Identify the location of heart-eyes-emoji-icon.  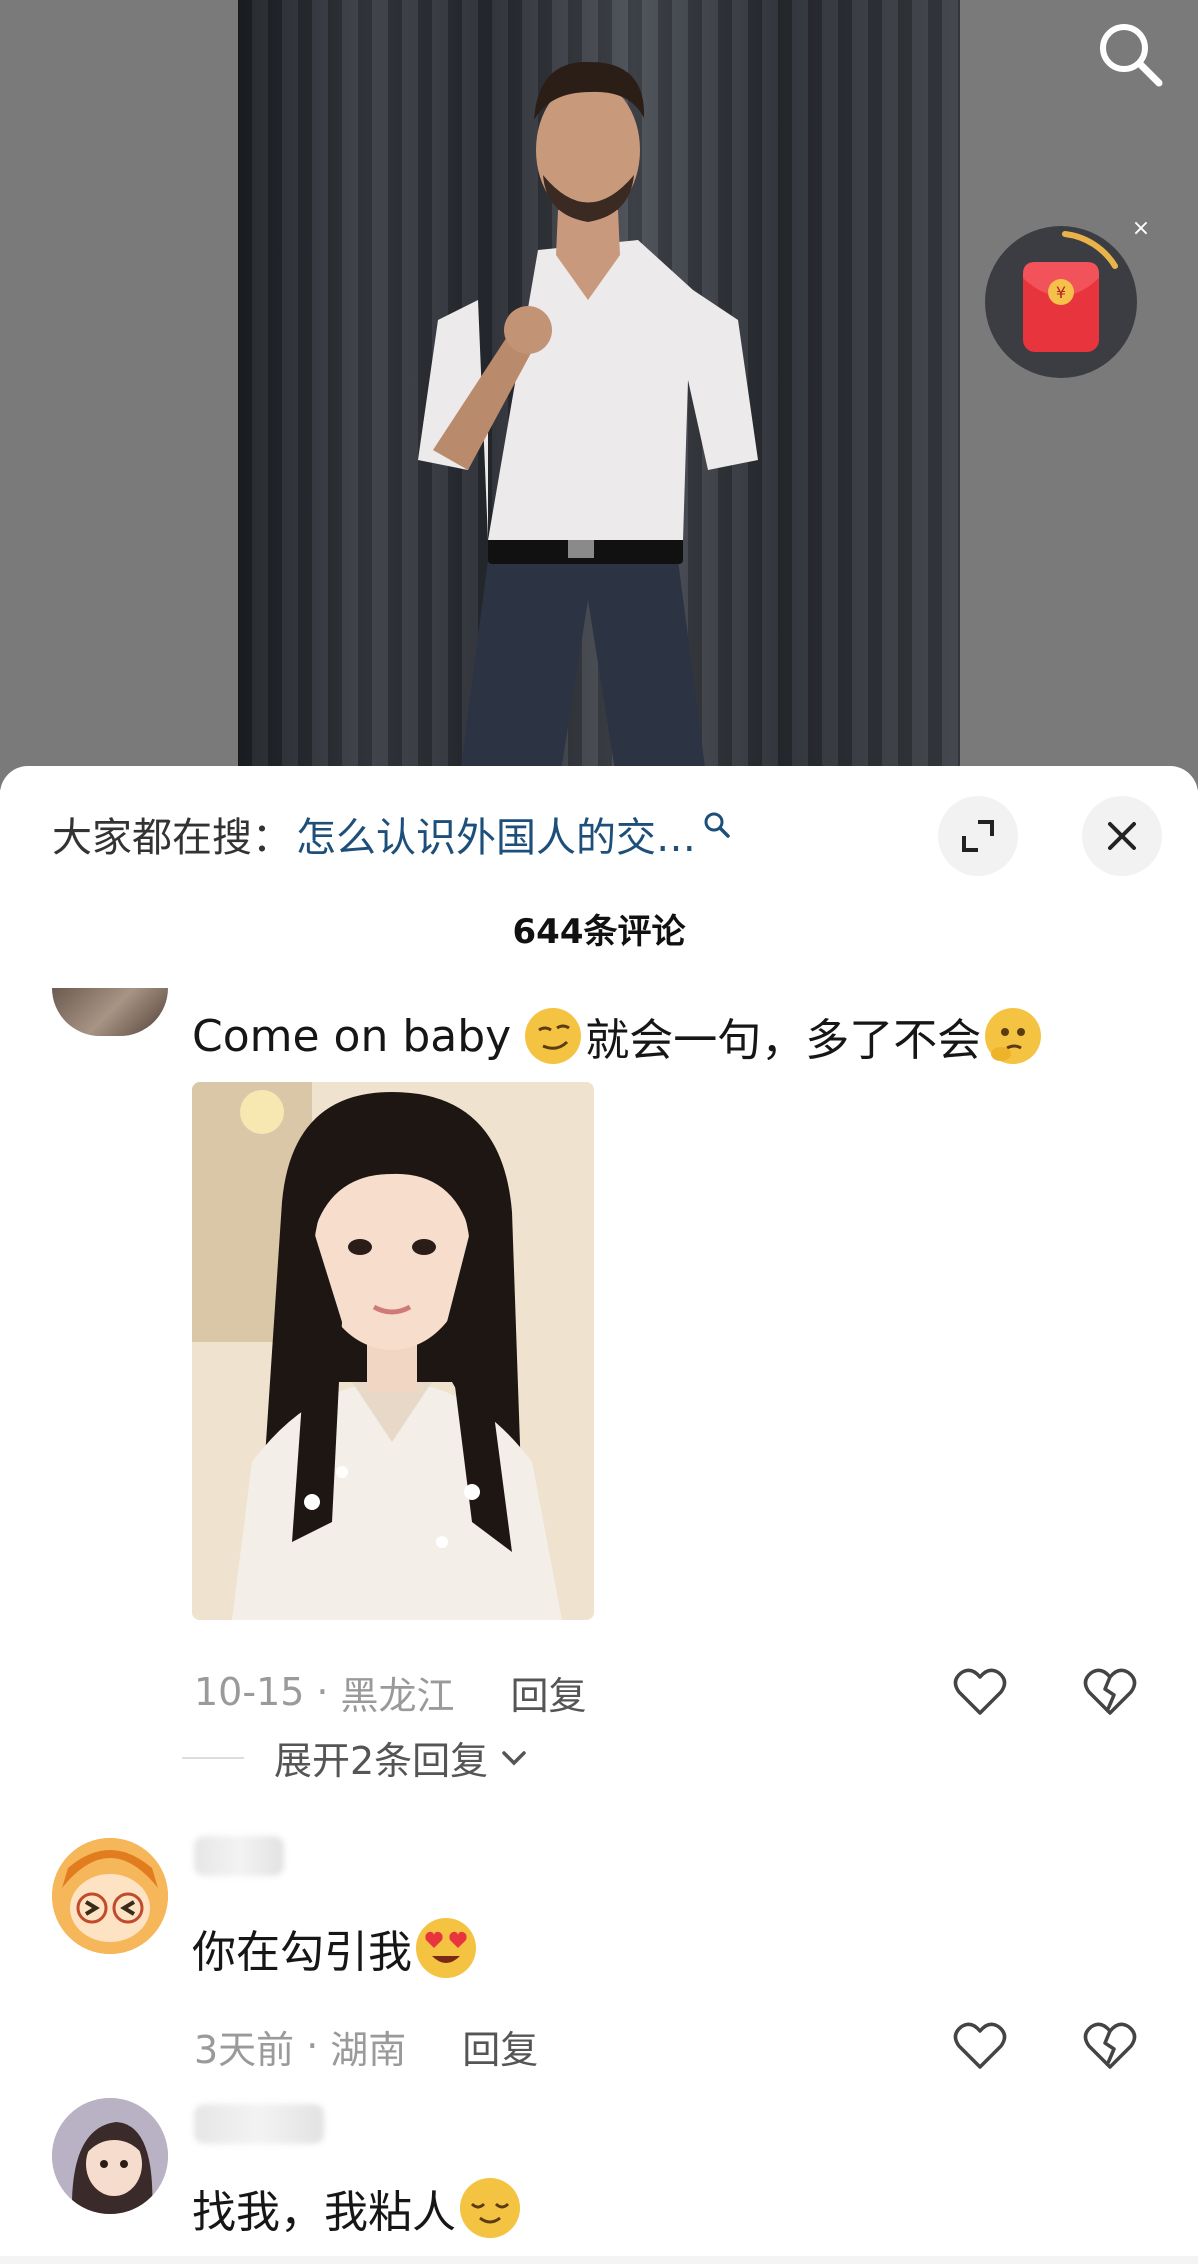
(446, 1948).